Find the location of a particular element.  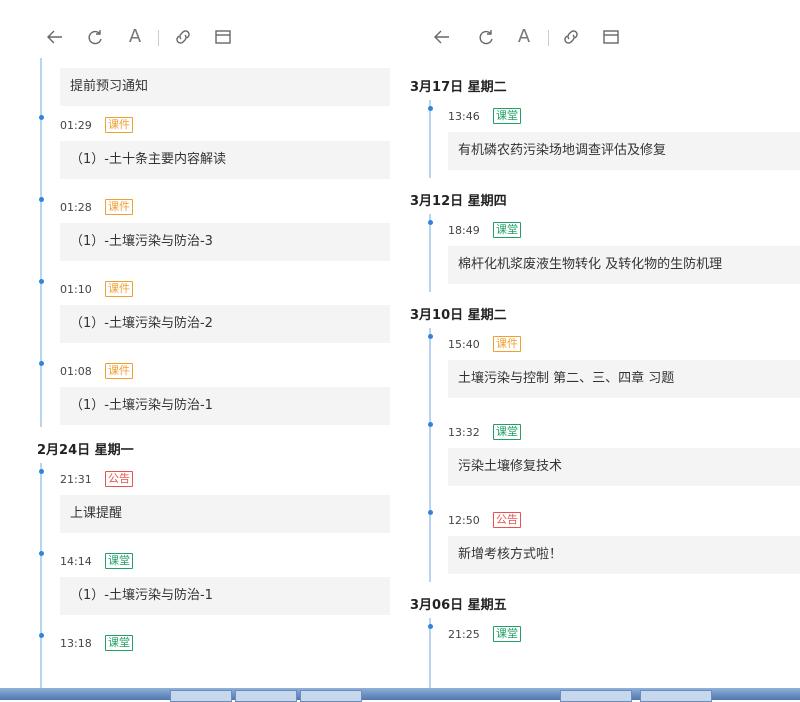

entry-time: 01:28 is located at coordinates (76, 207).